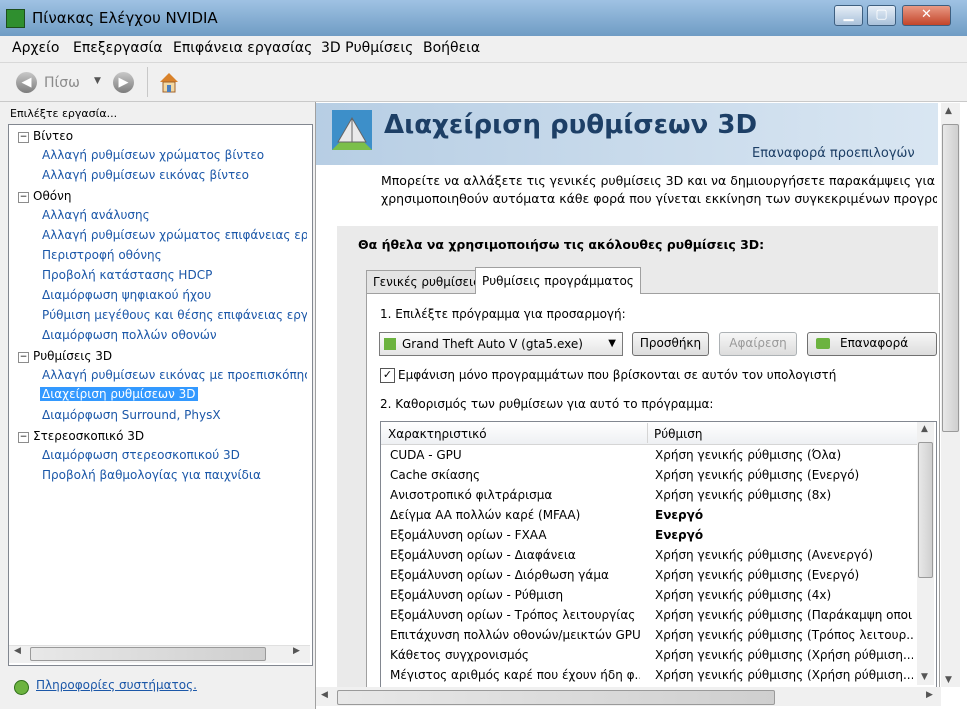 The image size is (967, 709). I want to click on menu-file: Αρχείο, so click(35, 48).